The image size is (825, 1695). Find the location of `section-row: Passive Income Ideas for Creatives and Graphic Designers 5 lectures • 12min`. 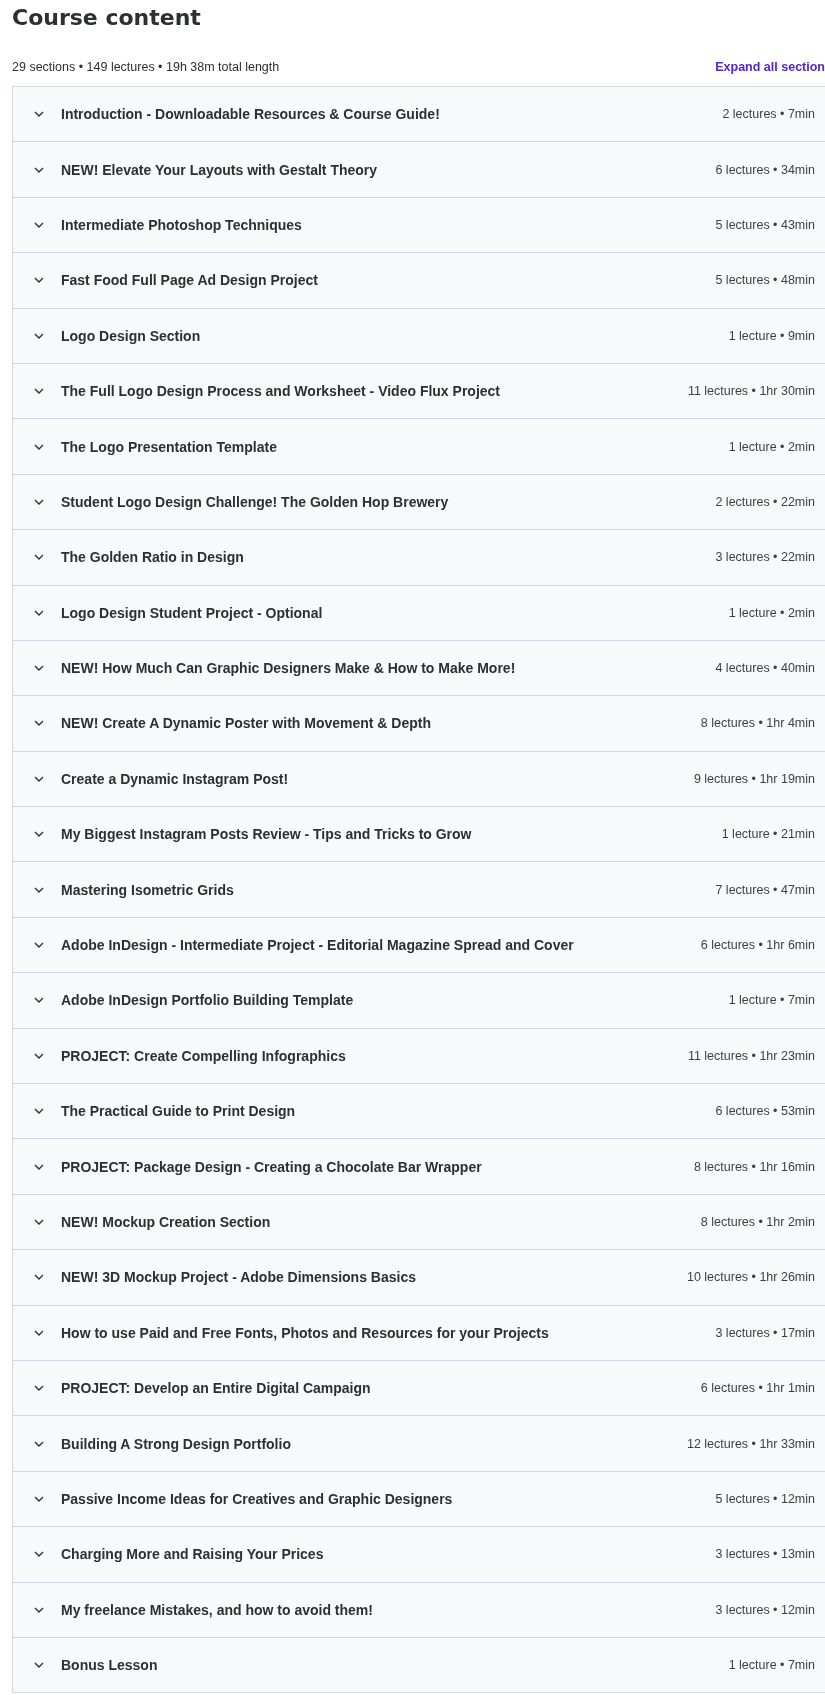

section-row: Passive Income Ideas for Creatives and Graphic Designers 5 lectures • 12min is located at coordinates (419, 1498).